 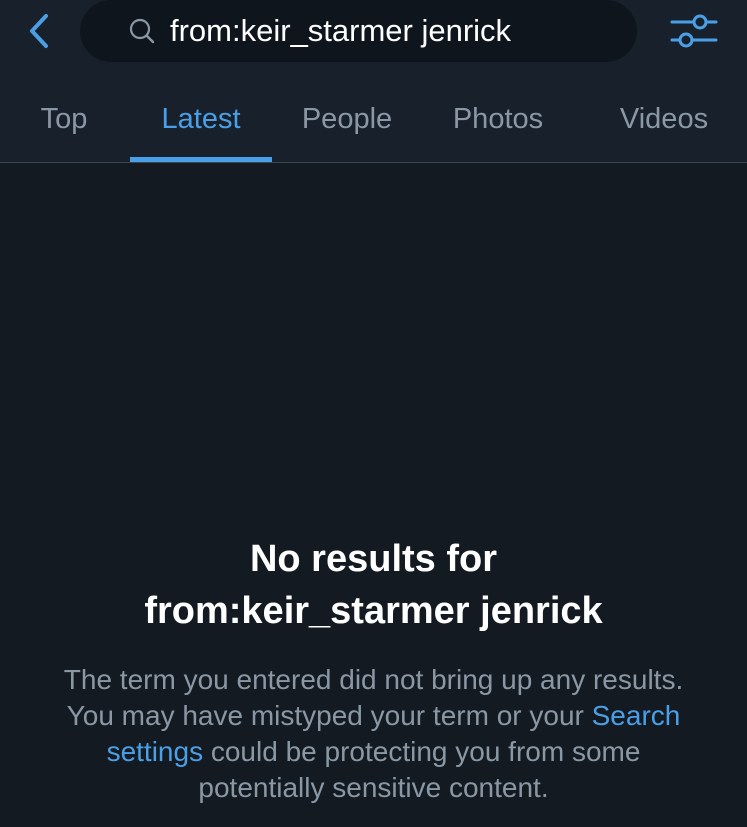 I want to click on search-input: from:keir_starmer jenrick, so click(x=358, y=31).